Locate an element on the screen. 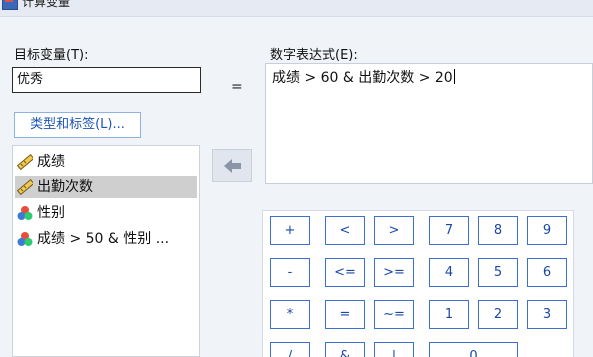 The image size is (593, 357). key-1: 1 is located at coordinates (449, 314).